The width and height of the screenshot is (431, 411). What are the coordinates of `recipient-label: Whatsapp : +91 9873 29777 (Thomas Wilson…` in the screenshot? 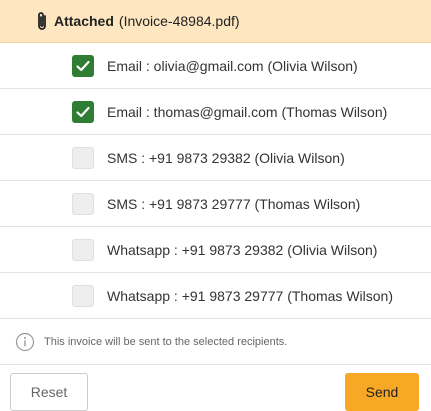 It's located at (250, 295).